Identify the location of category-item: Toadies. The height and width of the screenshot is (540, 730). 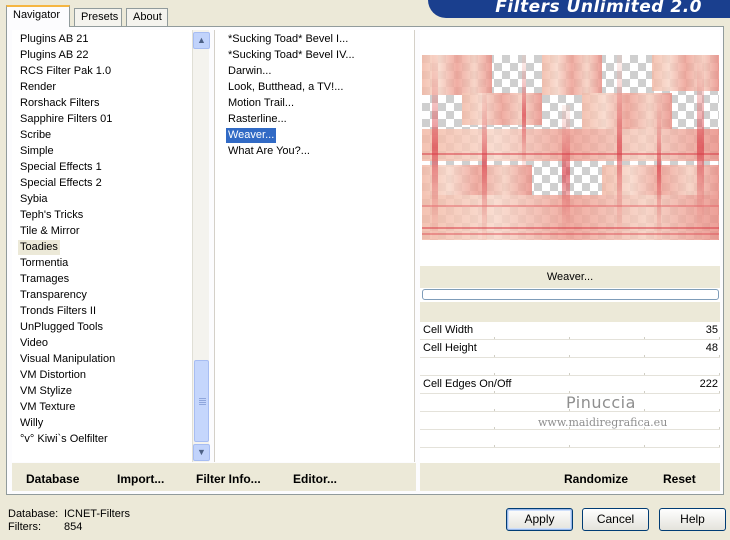
(39, 247).